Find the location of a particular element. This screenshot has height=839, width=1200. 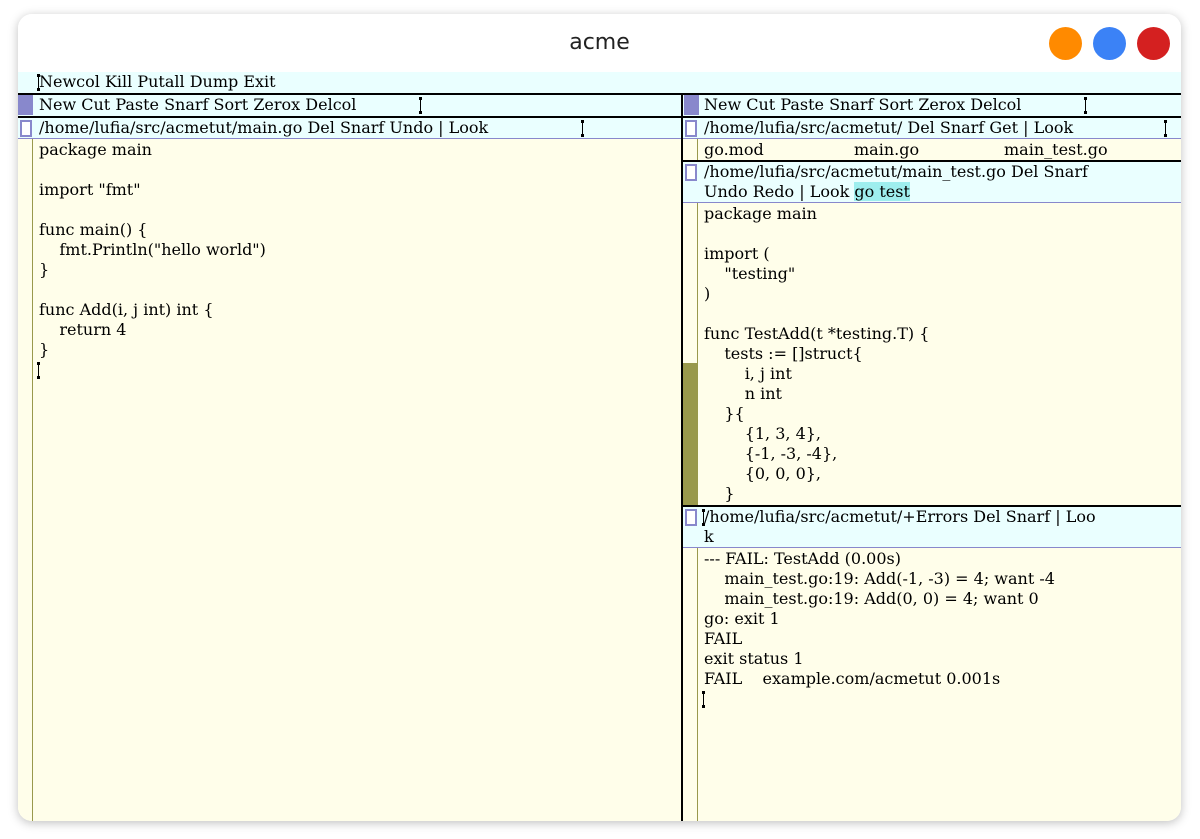

title-bar: acme is located at coordinates (599, 43).